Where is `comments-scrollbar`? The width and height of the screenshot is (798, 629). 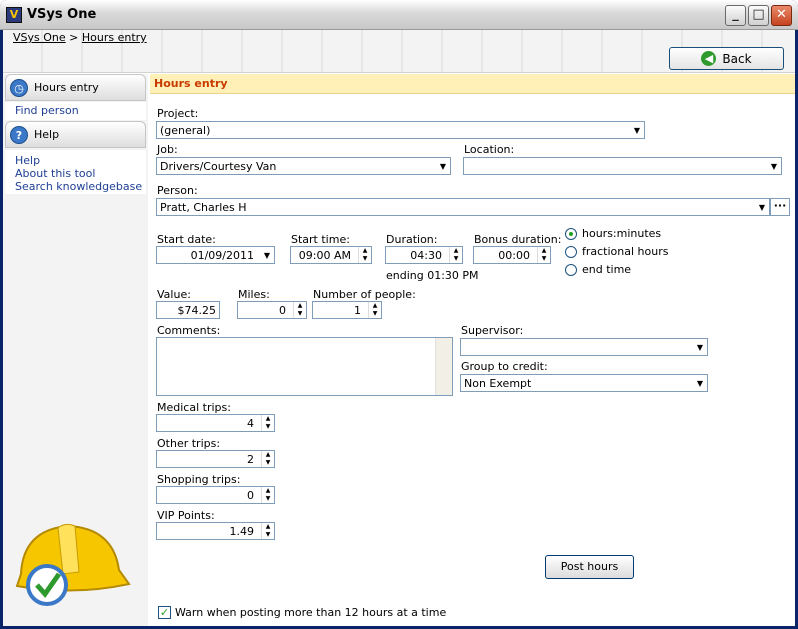
comments-scrollbar is located at coordinates (443, 366).